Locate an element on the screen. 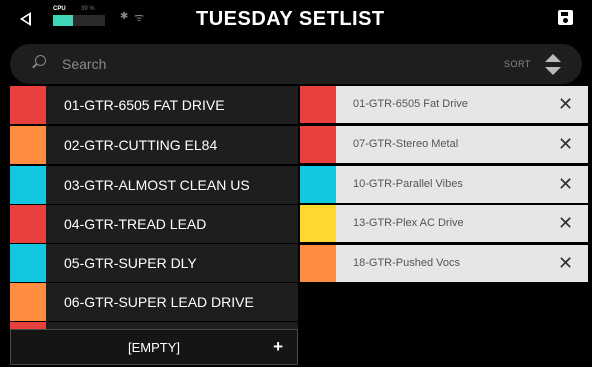 This screenshot has height=367, width=592. save-icon is located at coordinates (565, 17).